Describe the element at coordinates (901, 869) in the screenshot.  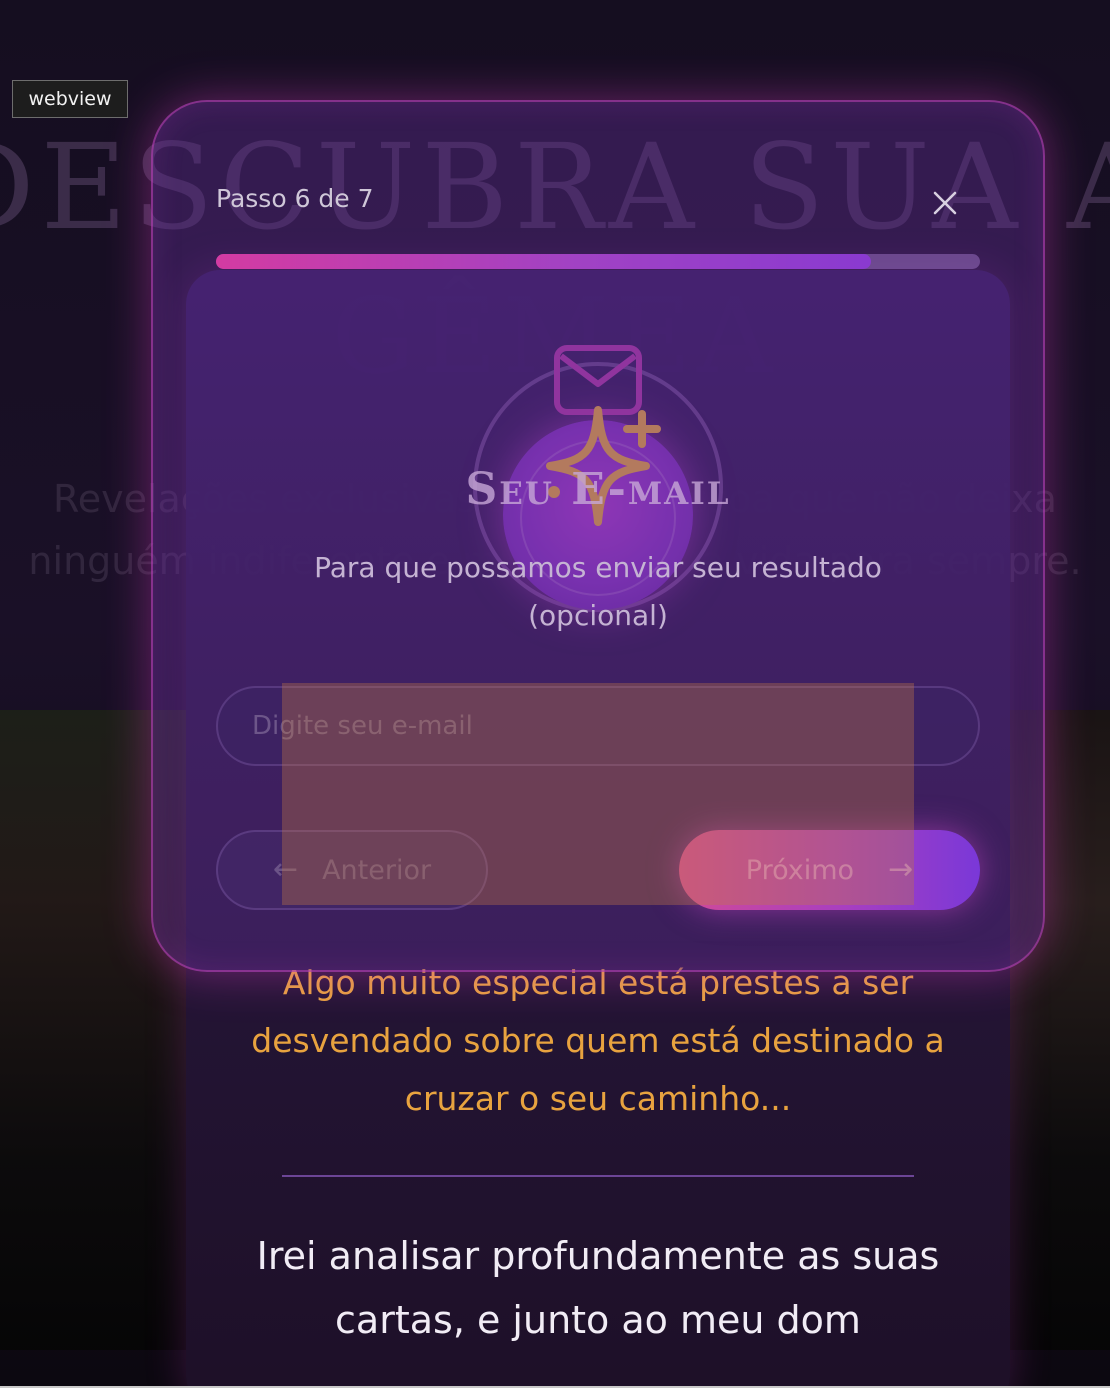
I see `arrow-right-icon: →` at that location.